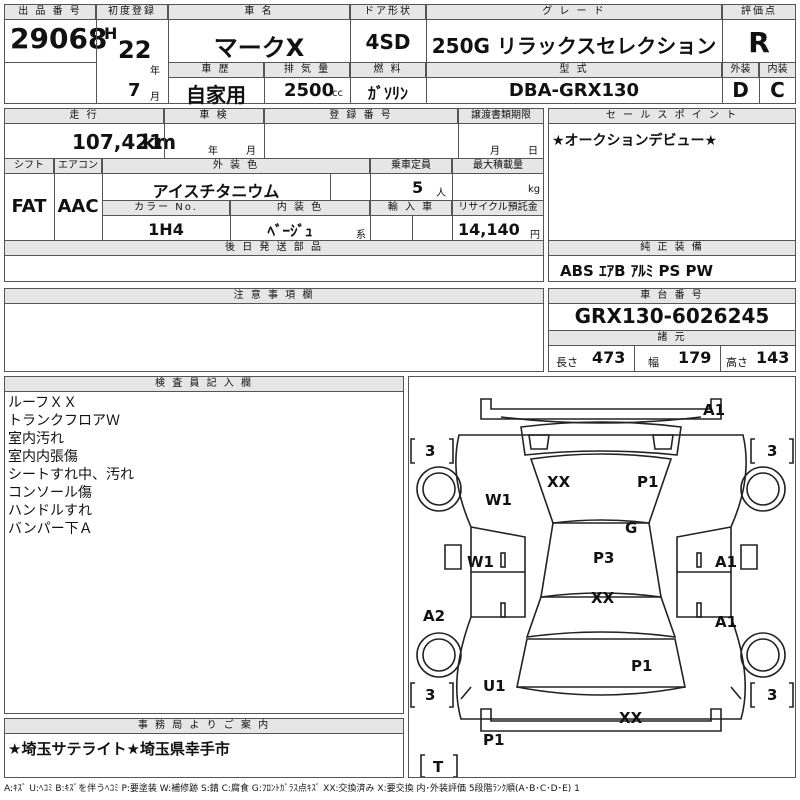  Describe the element at coordinates (251, 151) in the screenshot. I see `inspection-month-unit: 月` at that location.